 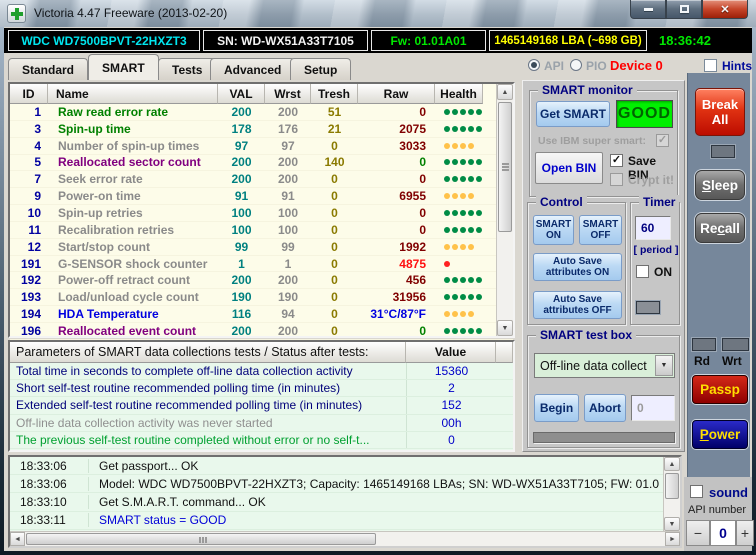 I want to click on sleep-rest: leep, so click(x=725, y=185).